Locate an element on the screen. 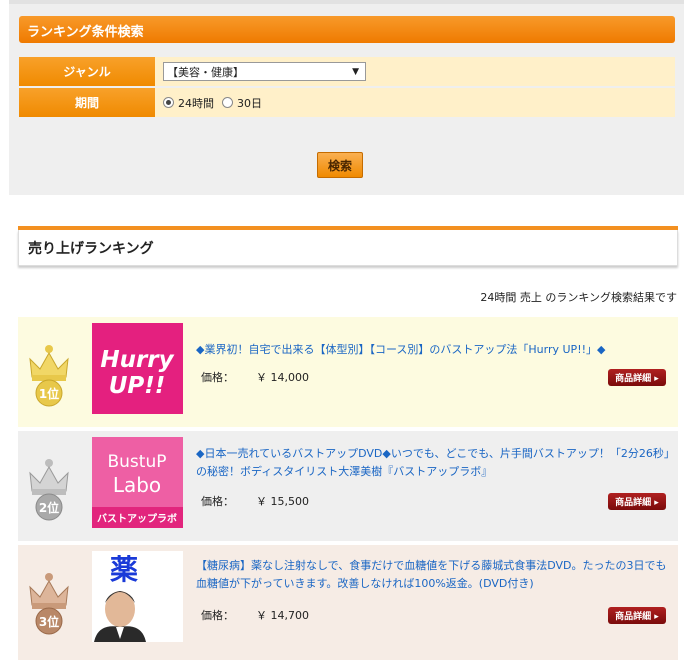 The image size is (693, 667). genre-row: ジャンル 【美容・健康】 ▼ is located at coordinates (347, 71).